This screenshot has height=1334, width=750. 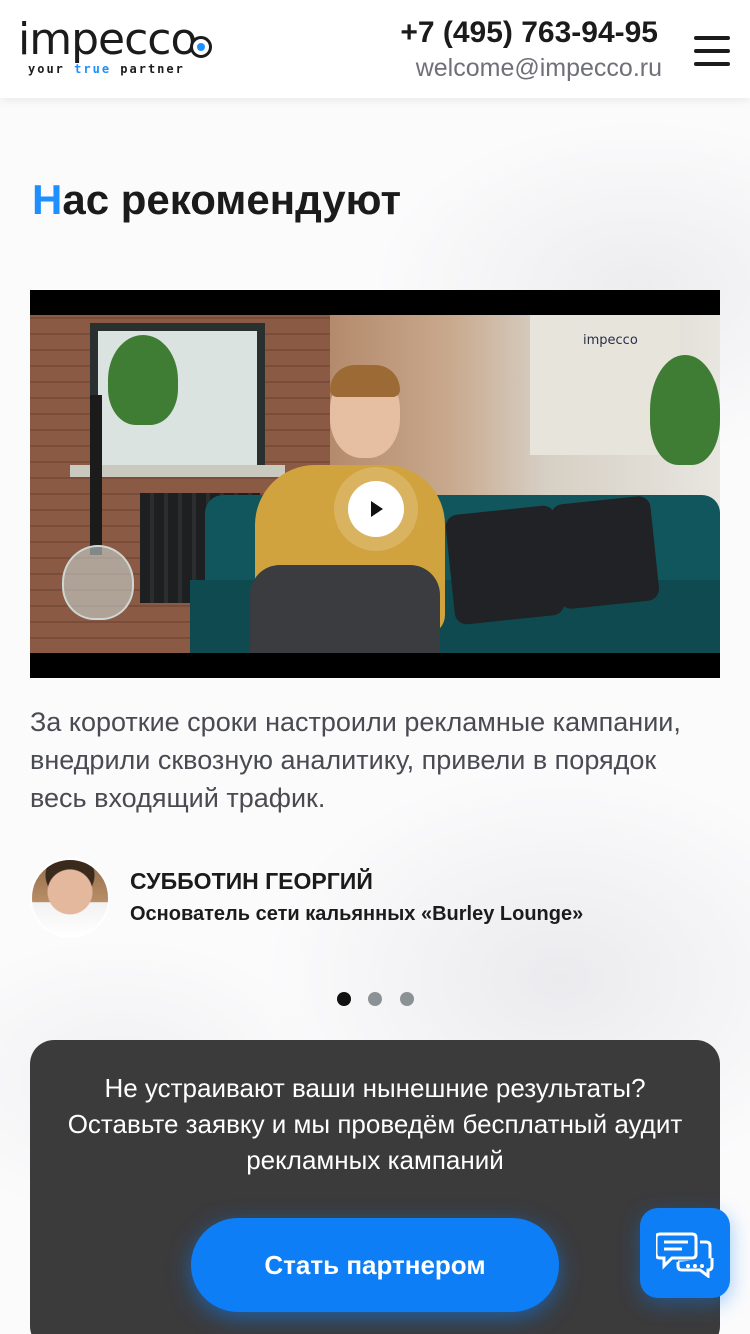 I want to click on hamburger-menu-icon, so click(x=712, y=51).